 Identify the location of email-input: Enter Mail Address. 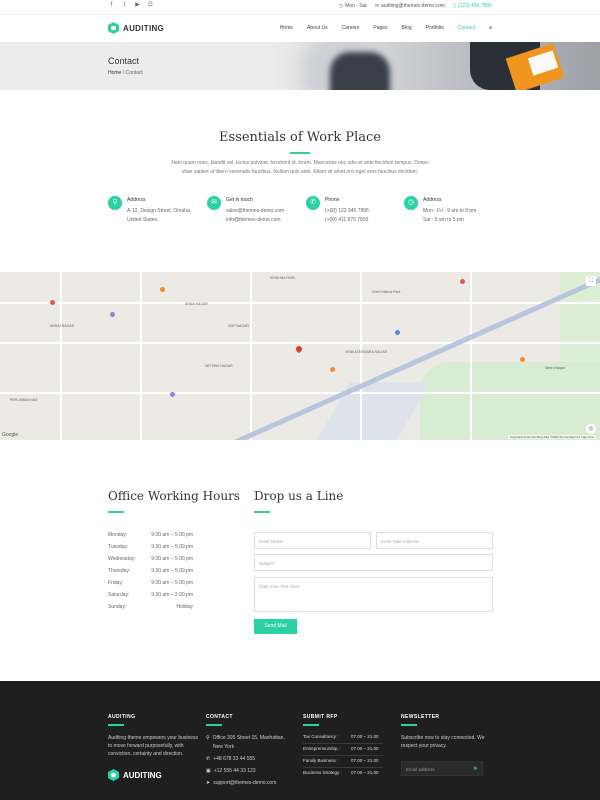
(434, 540).